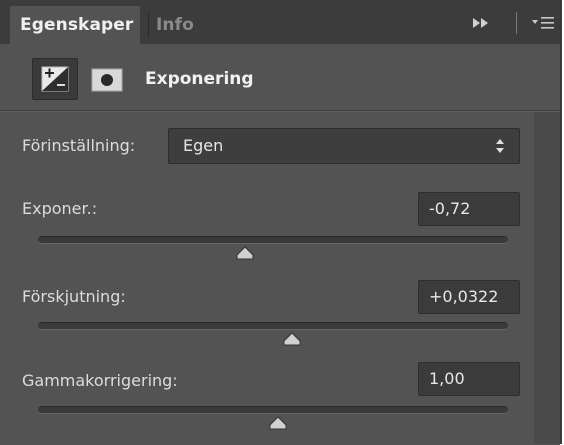 This screenshot has height=445, width=564. I want to click on collapse-panel-button, so click(482, 23).